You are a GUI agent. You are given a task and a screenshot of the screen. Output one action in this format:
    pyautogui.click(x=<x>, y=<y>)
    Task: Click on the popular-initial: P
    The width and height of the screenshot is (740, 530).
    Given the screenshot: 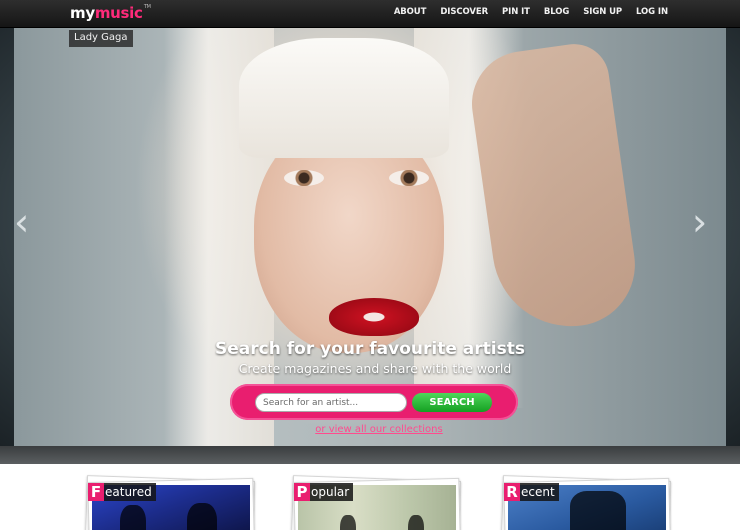 What is the action you would take?
    pyautogui.click(x=302, y=492)
    